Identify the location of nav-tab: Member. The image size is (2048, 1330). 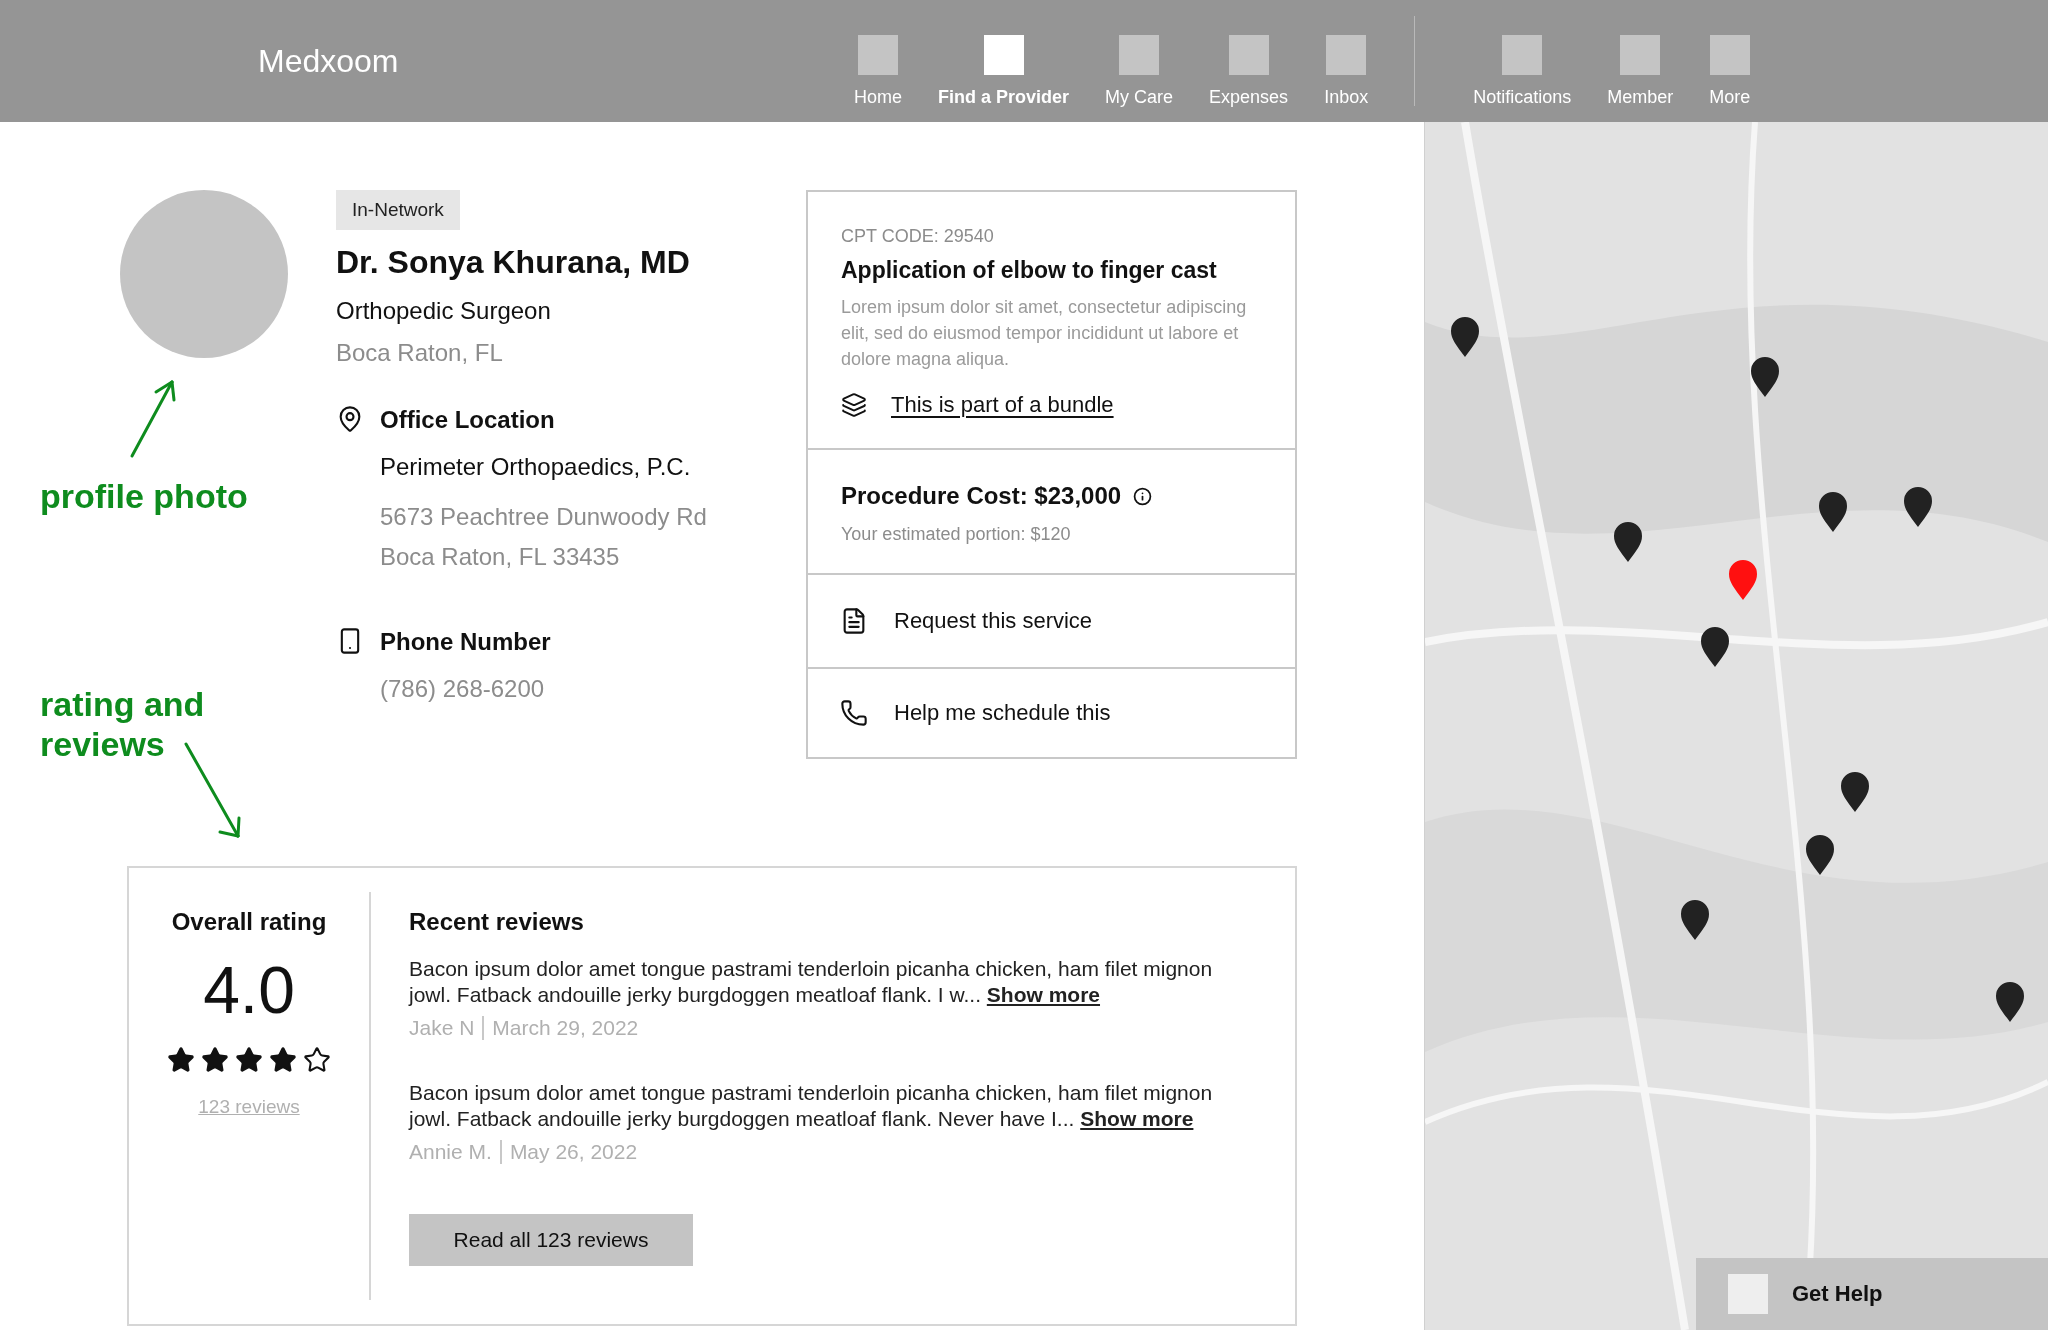
(1640, 61).